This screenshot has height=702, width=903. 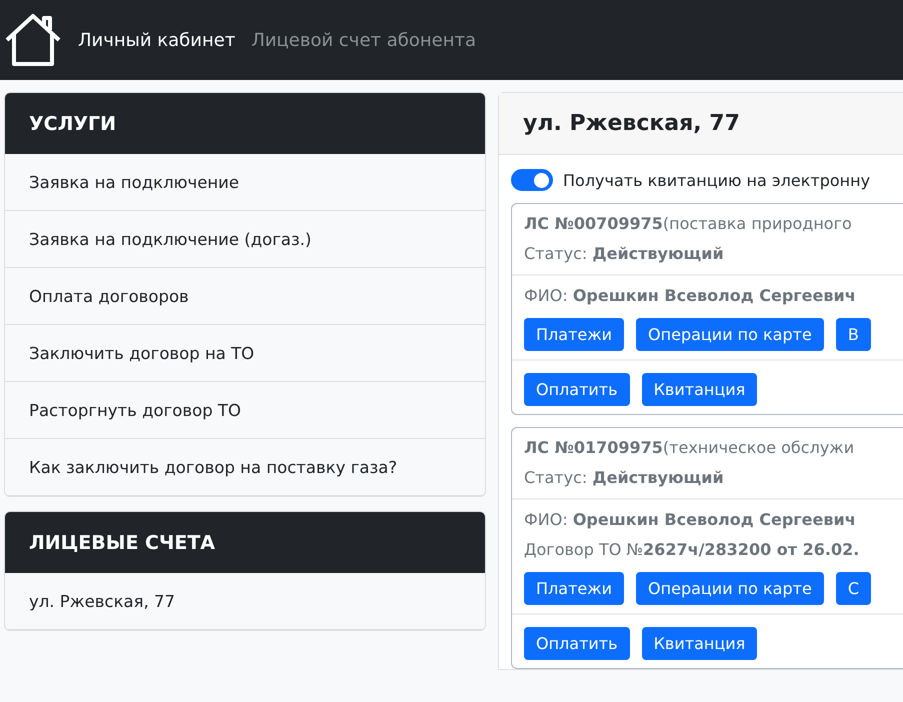 What do you see at coordinates (33, 40) in the screenshot?
I see `house-icon` at bounding box center [33, 40].